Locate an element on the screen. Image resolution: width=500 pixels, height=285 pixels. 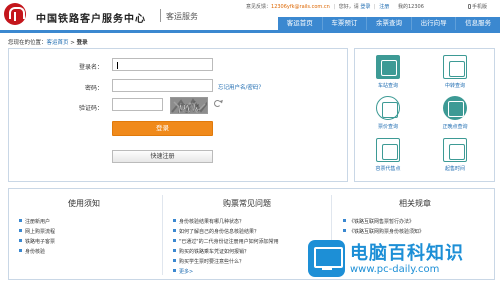
breadcrumb-prefix: 您现在的位置： is located at coordinates (27, 43).